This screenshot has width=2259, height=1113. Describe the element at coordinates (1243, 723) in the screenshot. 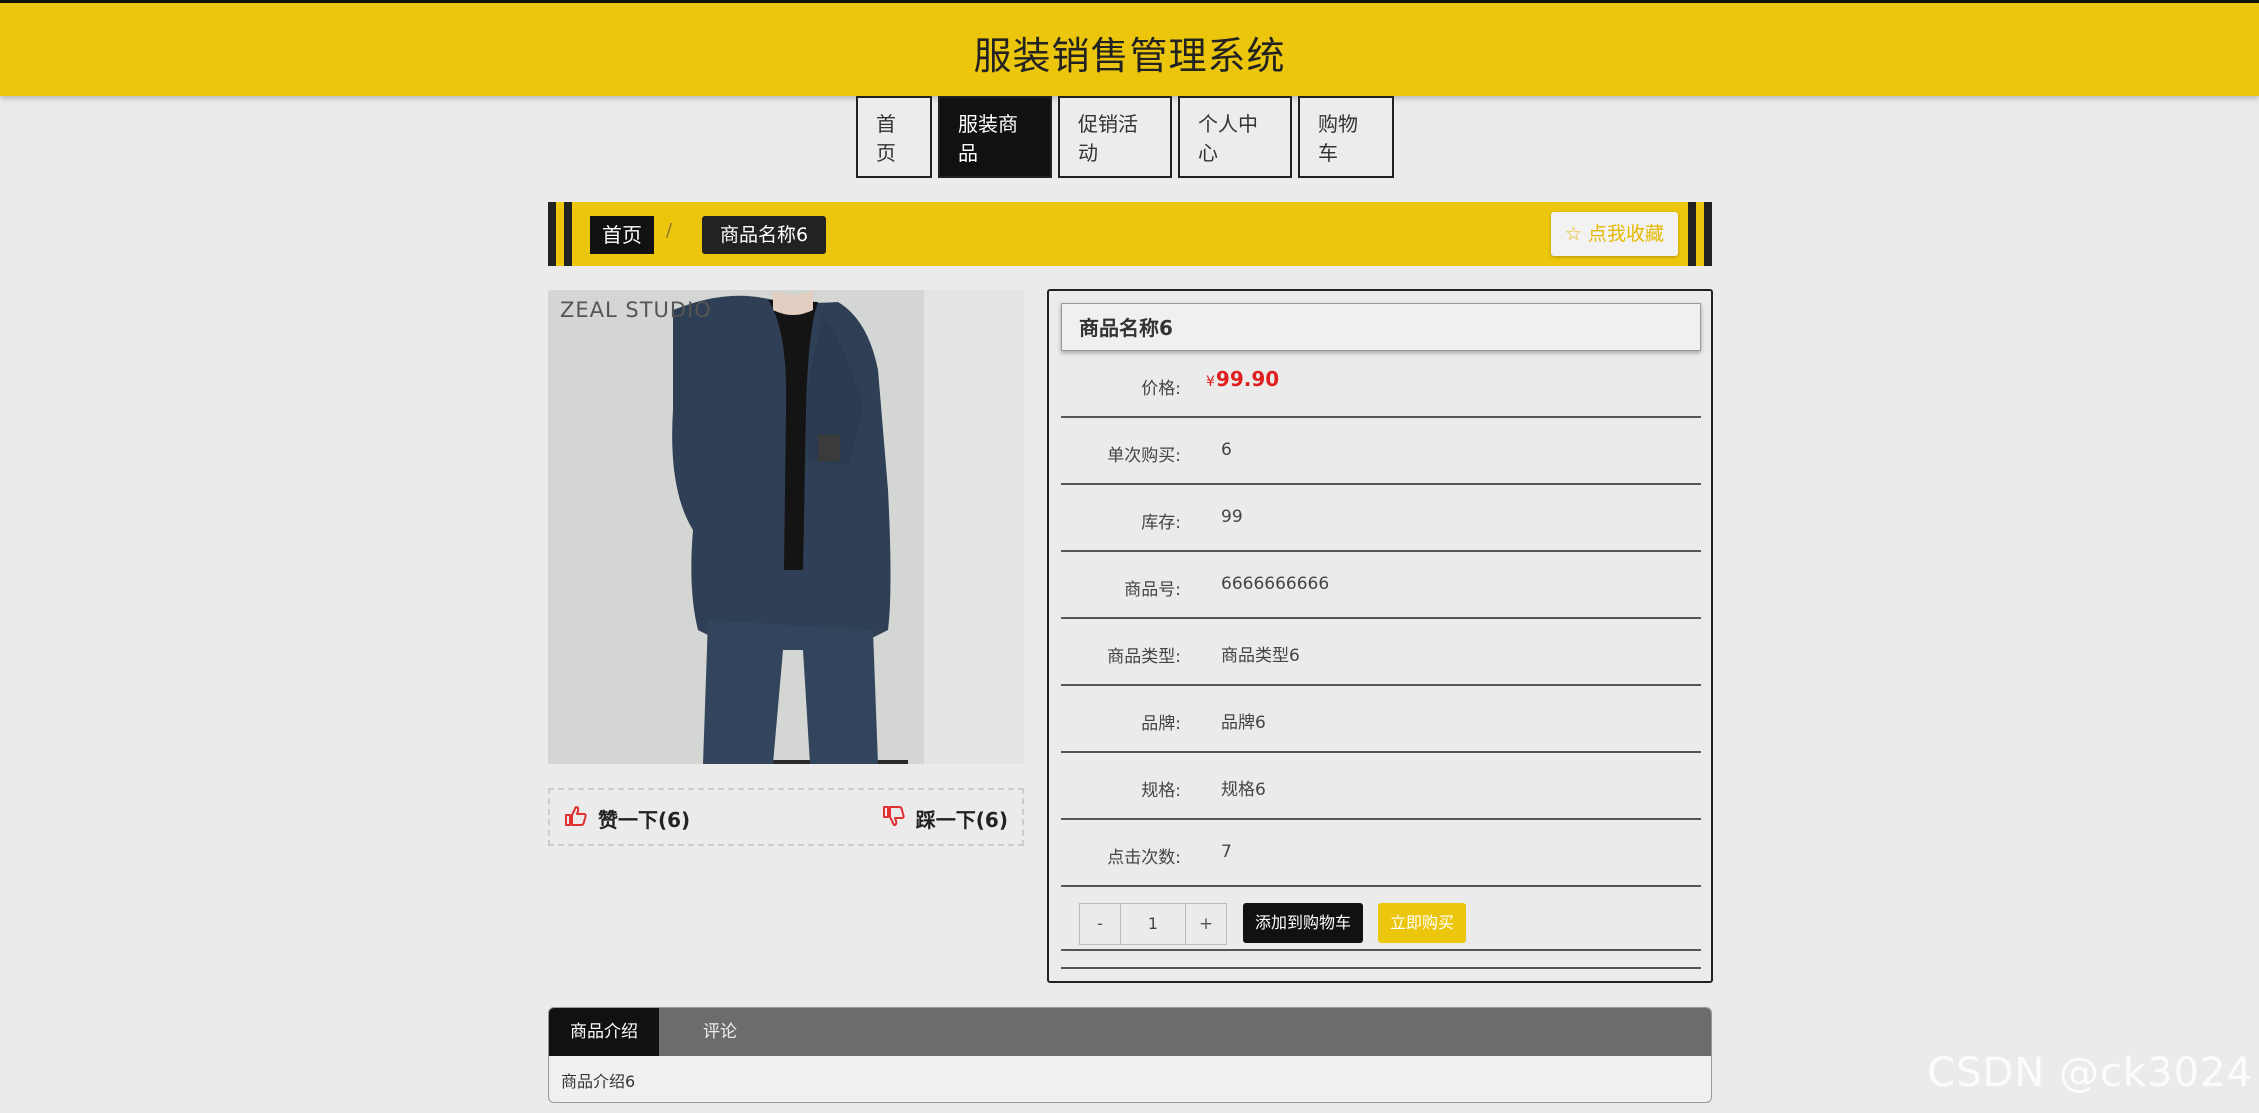

I see `field-value: 品牌6` at that location.